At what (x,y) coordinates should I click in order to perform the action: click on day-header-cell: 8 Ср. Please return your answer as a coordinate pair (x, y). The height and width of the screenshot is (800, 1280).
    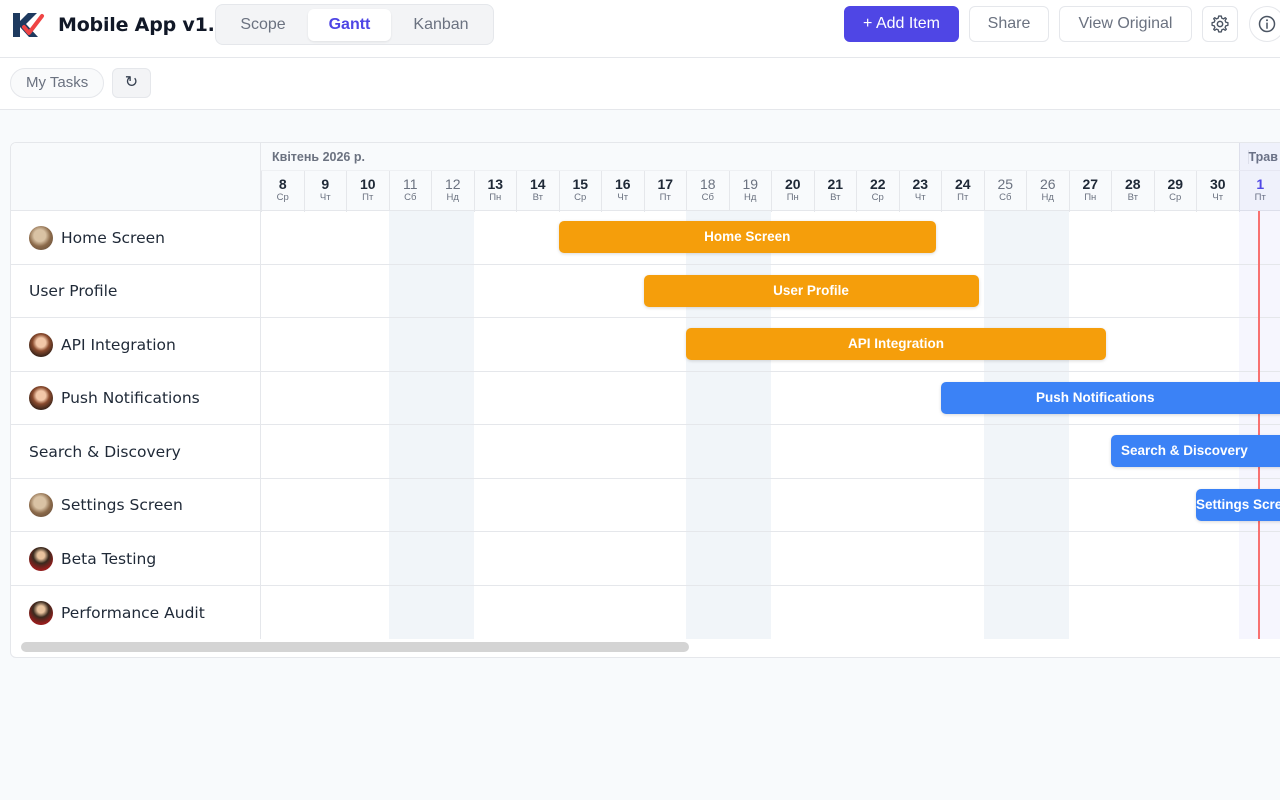
    Looking at the image, I should click on (282, 191).